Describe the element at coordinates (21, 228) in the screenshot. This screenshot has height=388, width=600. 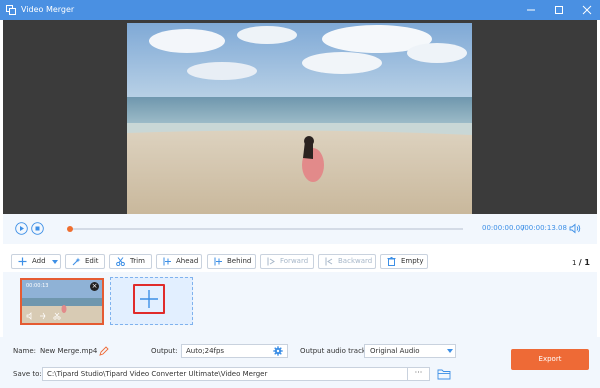
I see `play-icon` at that location.